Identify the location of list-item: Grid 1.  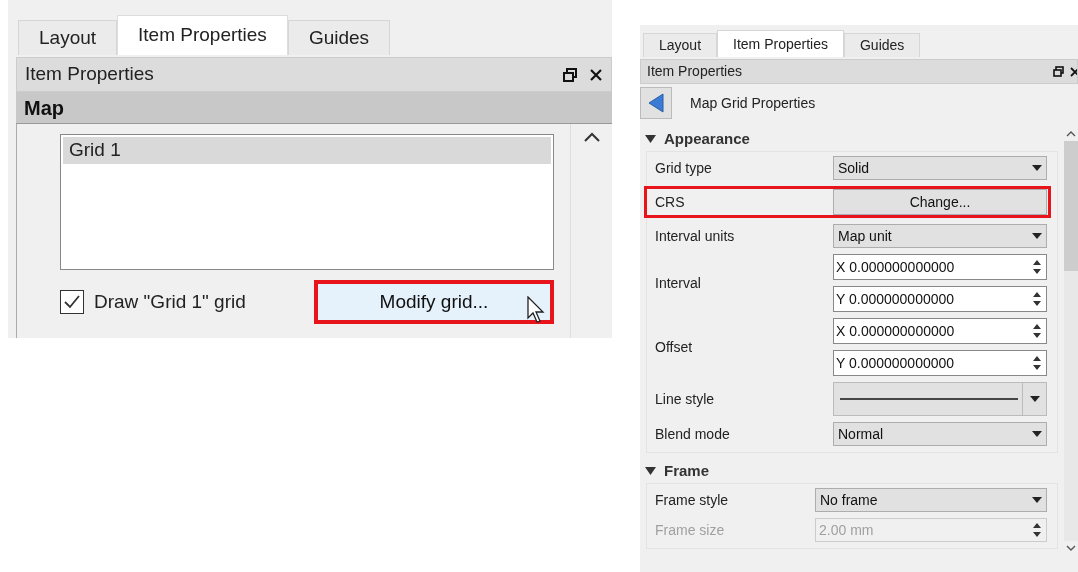
(307, 150).